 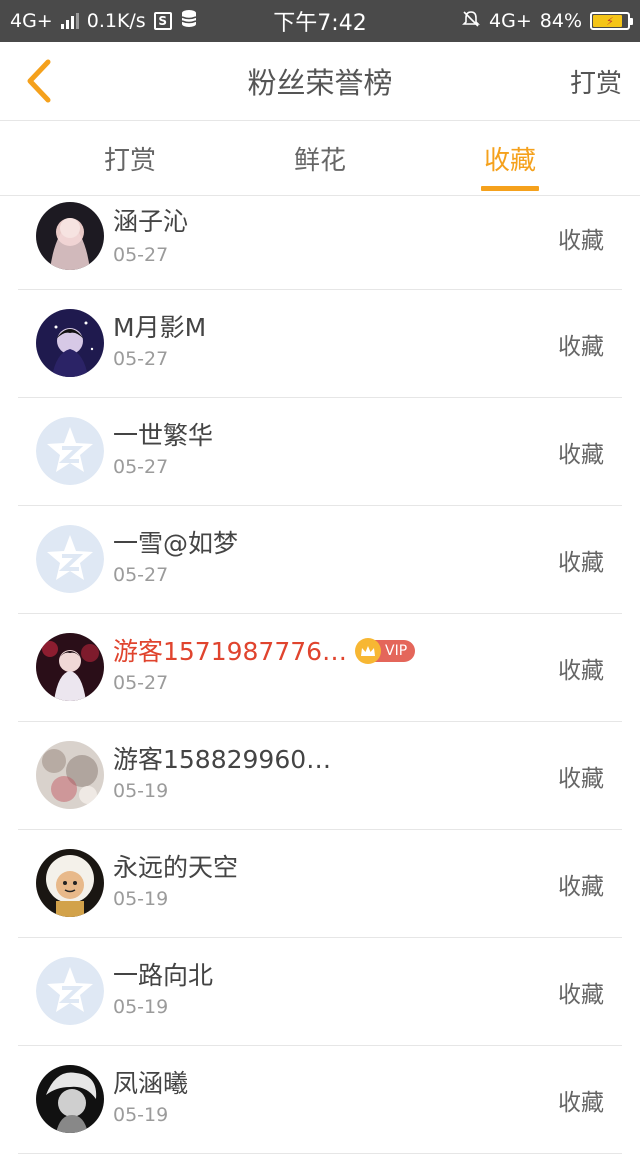 I want to click on user-name: 一路向北, so click(x=163, y=975).